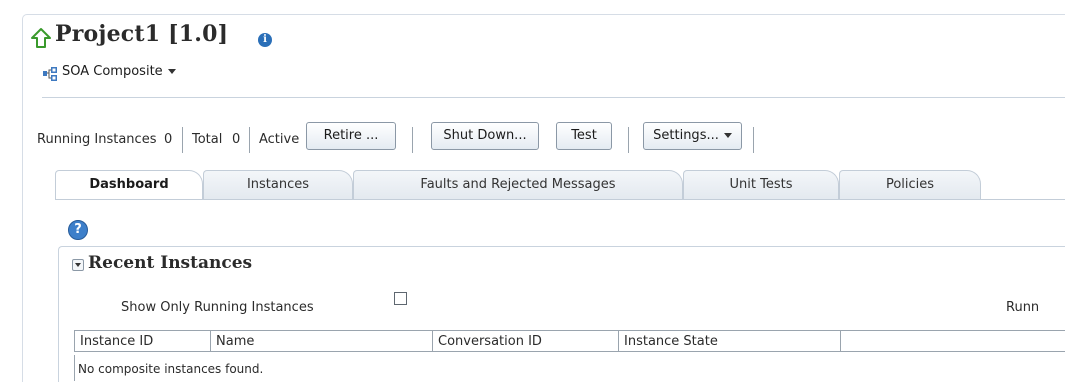 This screenshot has width=1065, height=382. What do you see at coordinates (112, 71) in the screenshot?
I see `soa-composite-label: SOA Composite` at bounding box center [112, 71].